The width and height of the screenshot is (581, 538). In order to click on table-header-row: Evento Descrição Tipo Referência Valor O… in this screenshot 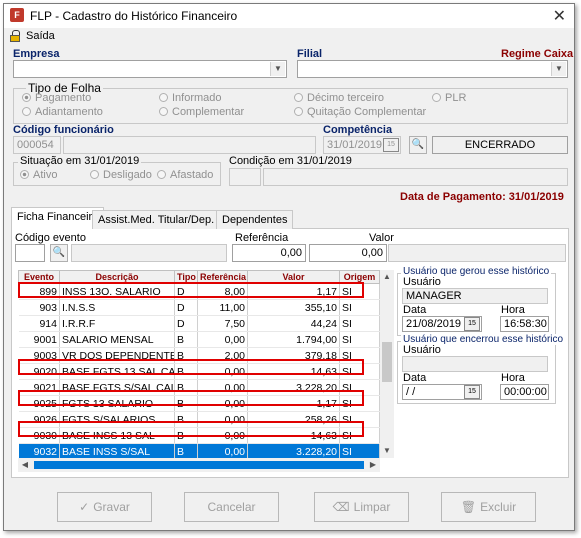, I will do `click(199, 277)`.